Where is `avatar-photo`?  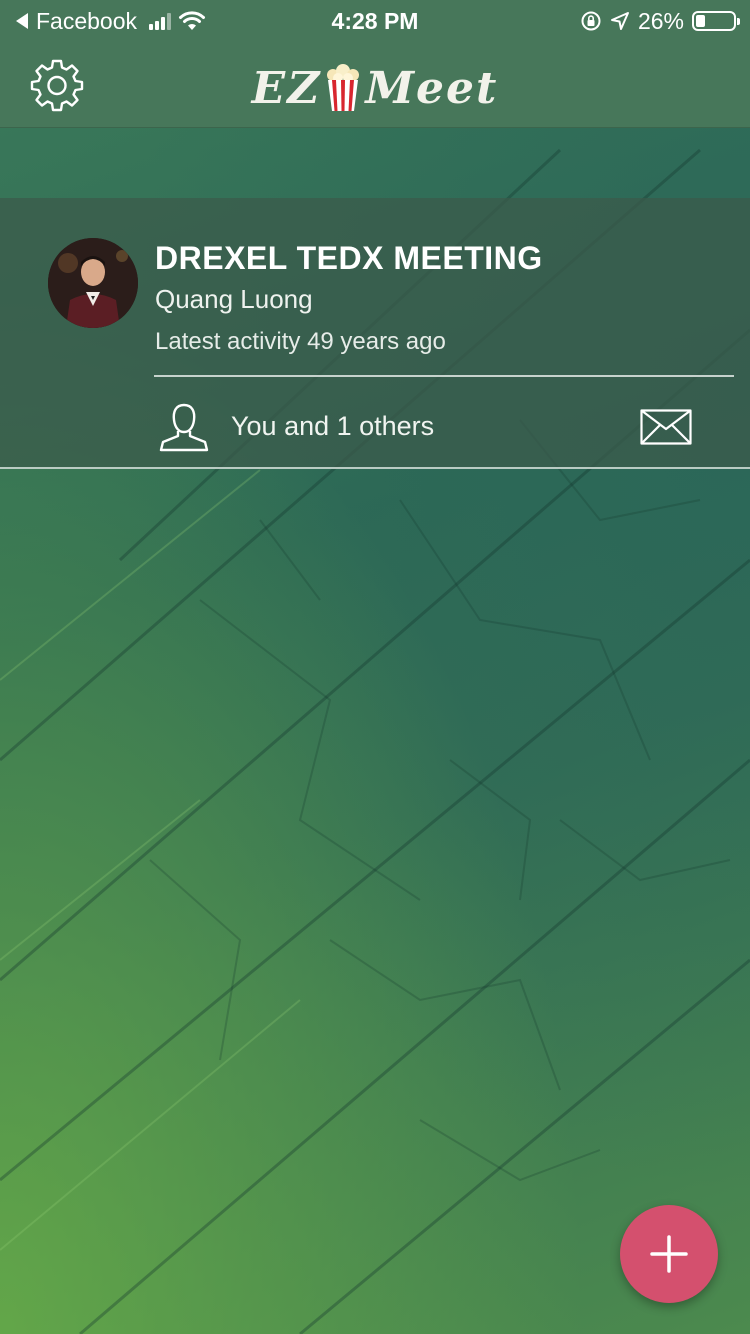
avatar-photo is located at coordinates (93, 283).